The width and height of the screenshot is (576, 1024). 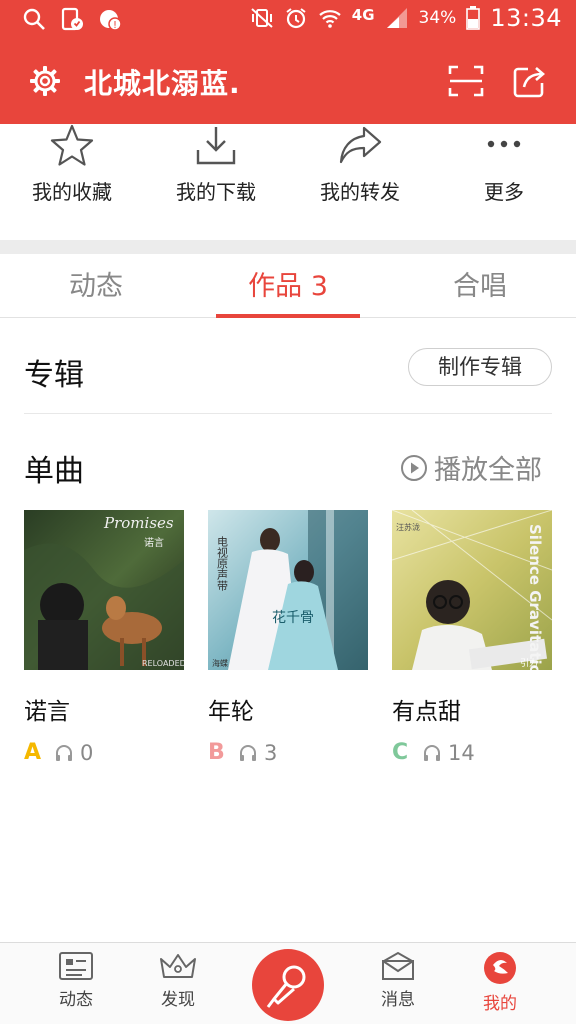 I want to click on profile-icon, so click(x=500, y=968).